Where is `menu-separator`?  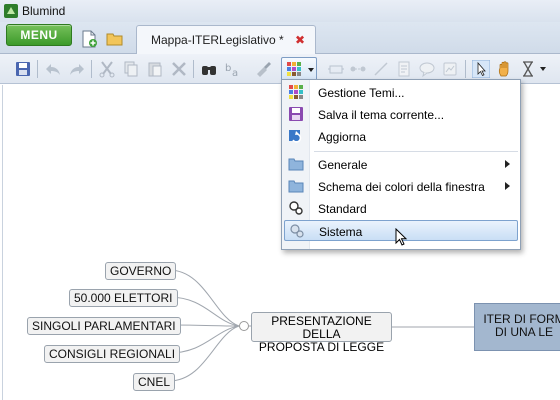 menu-separator is located at coordinates (416, 151).